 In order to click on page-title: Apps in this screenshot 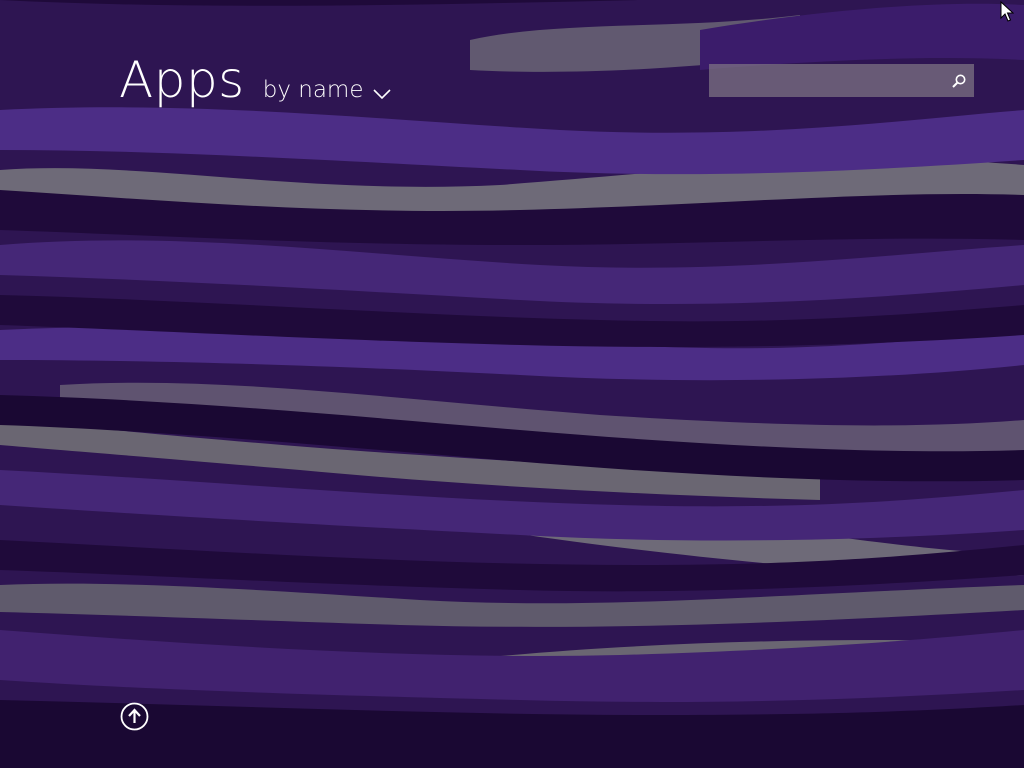, I will do `click(182, 80)`.